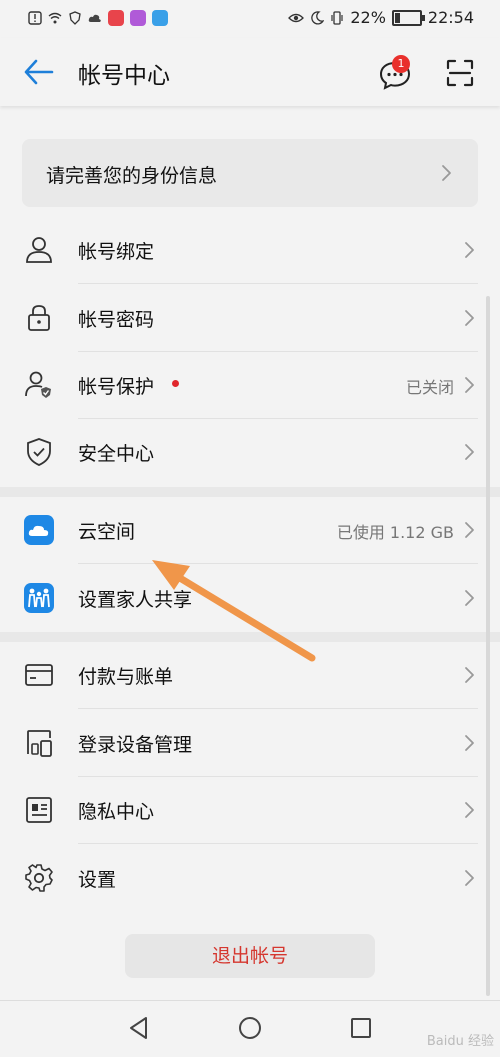 The height and width of the screenshot is (1057, 500). Describe the element at coordinates (250, 598) in the screenshot. I see `family-sharing-item: 设置家人共享` at that location.